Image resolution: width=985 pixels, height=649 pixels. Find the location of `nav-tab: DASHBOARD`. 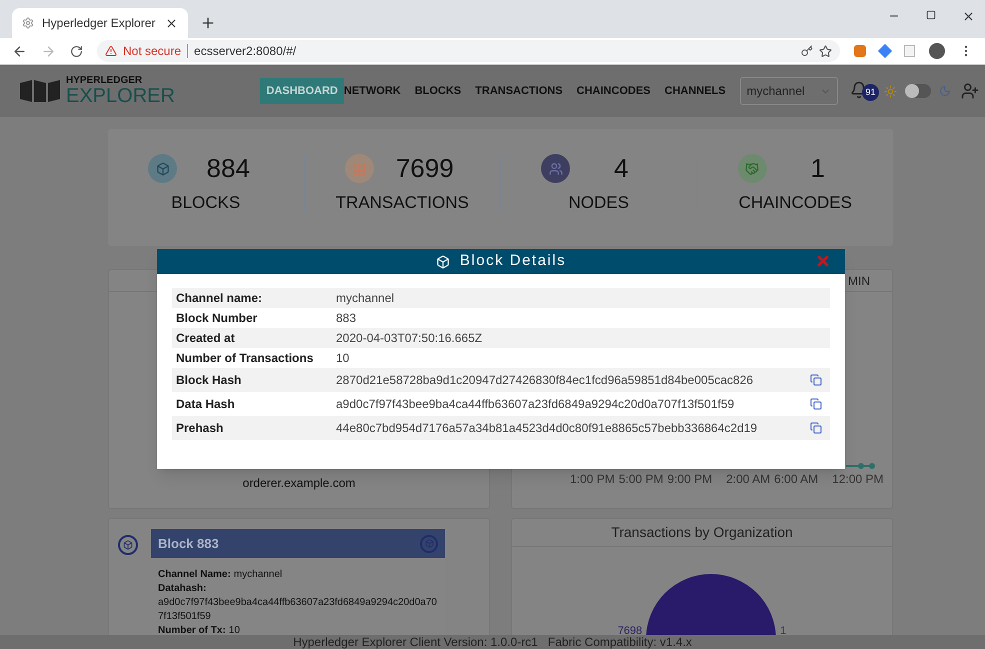

nav-tab: DASHBOARD is located at coordinates (302, 91).